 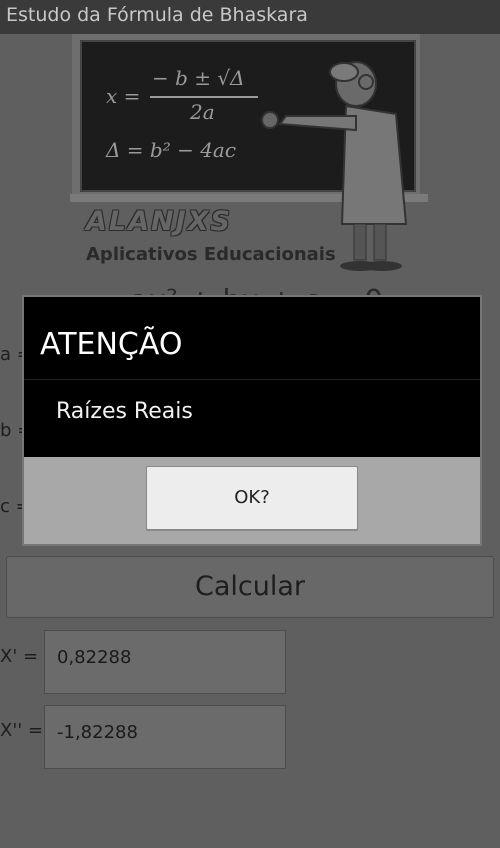 What do you see at coordinates (111, 344) in the screenshot?
I see `dialog-title: ATENÇÃO` at bounding box center [111, 344].